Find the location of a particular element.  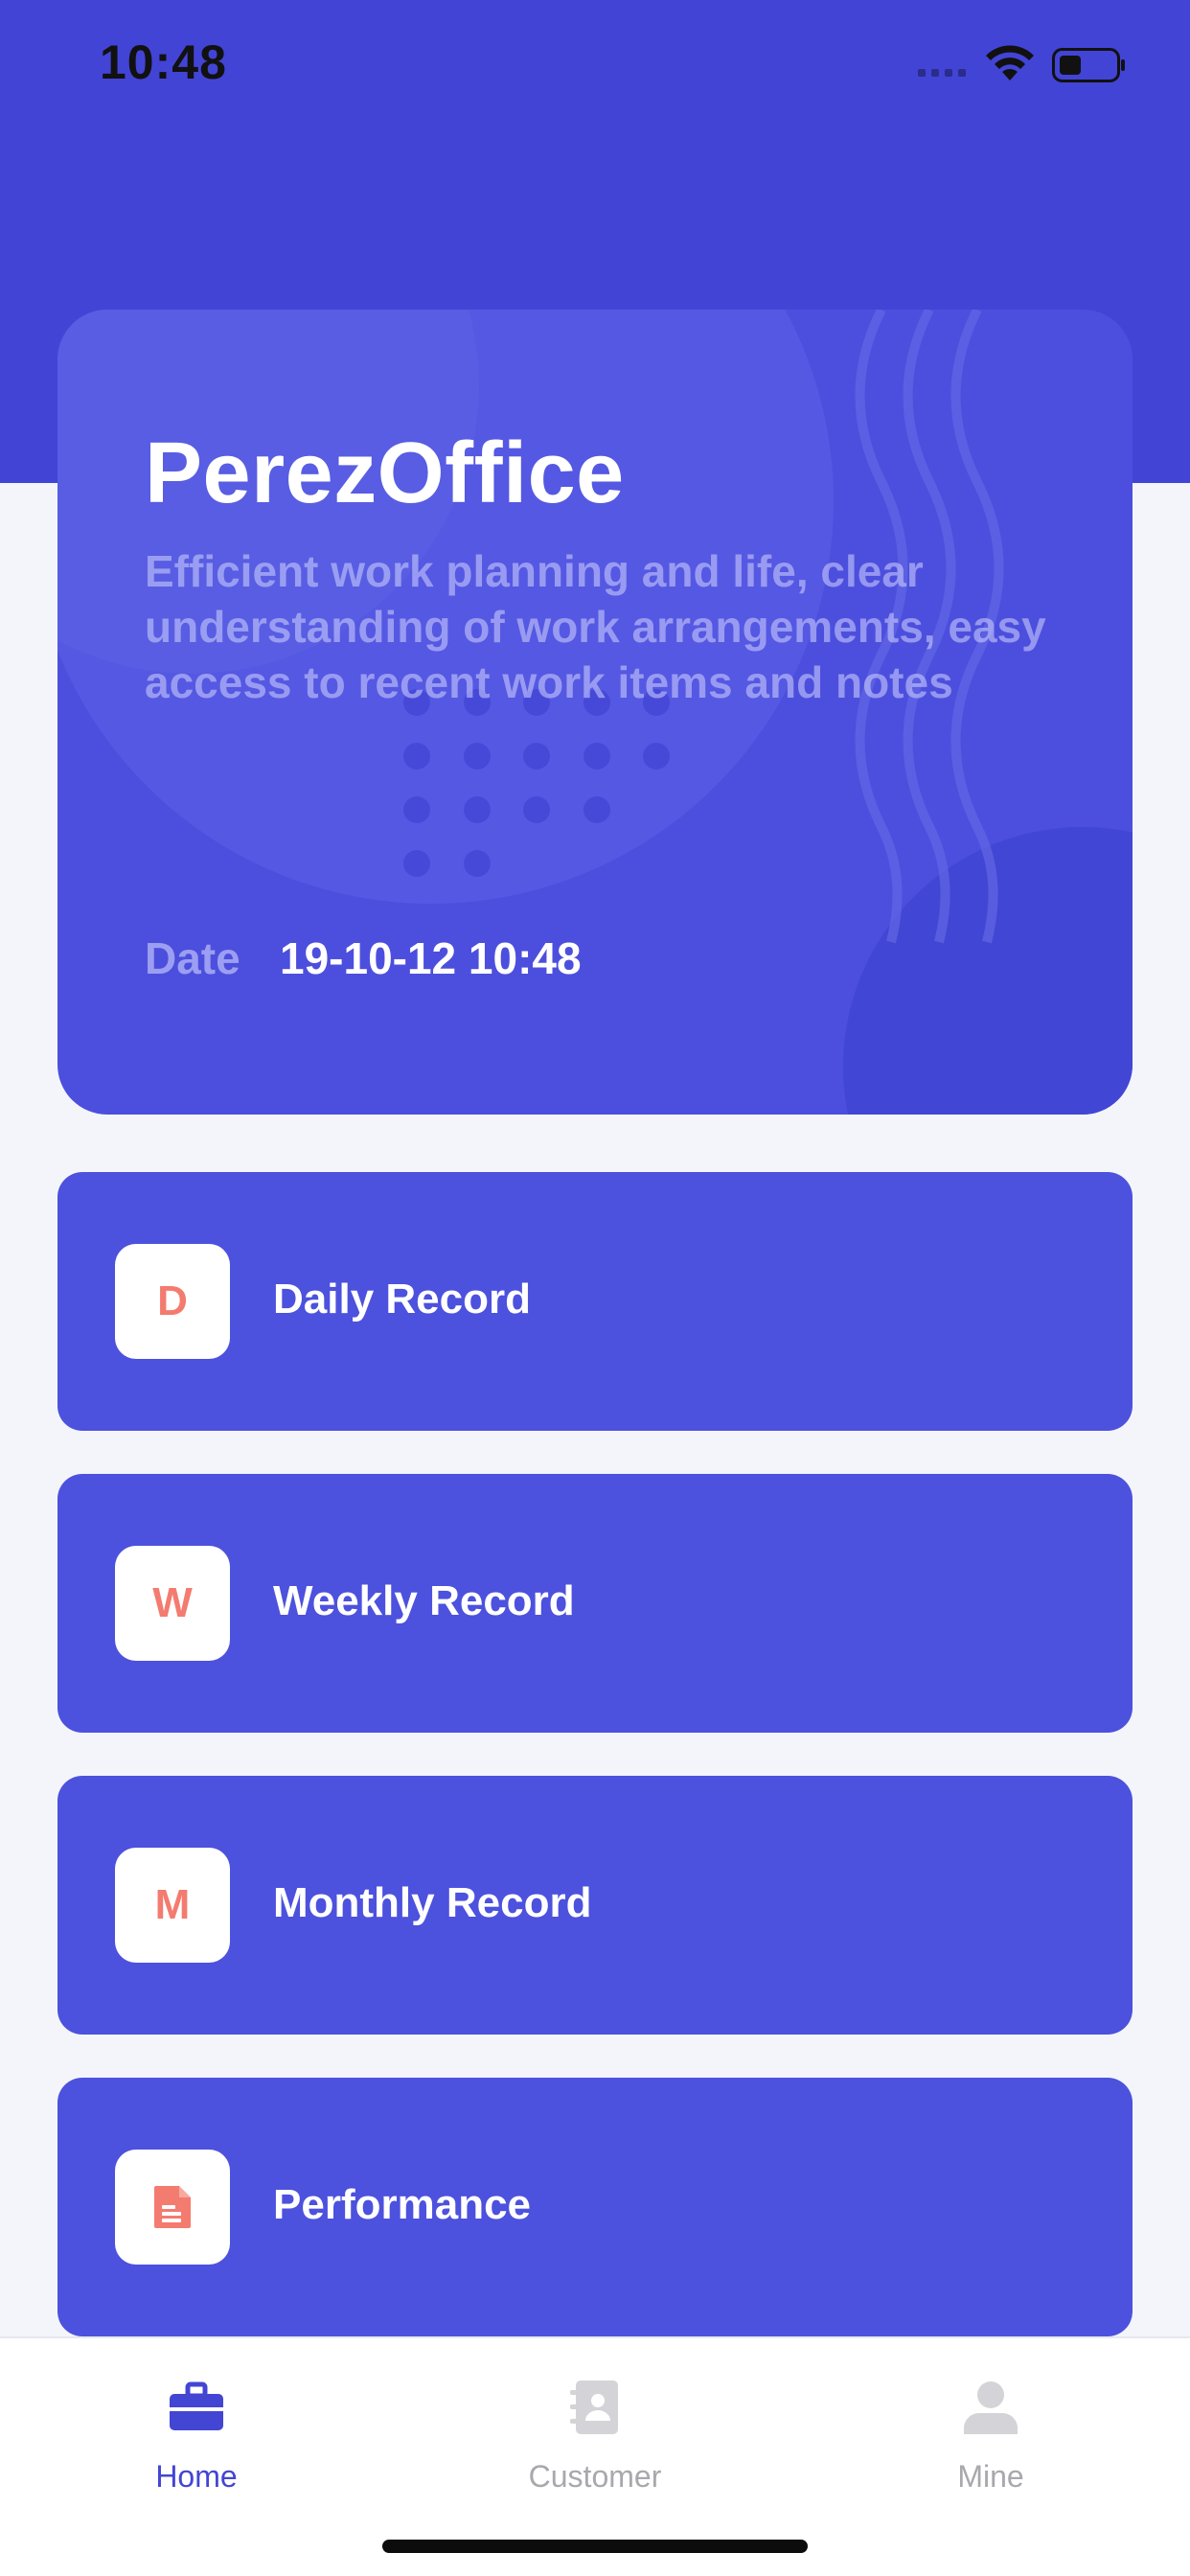

wifi-icon is located at coordinates (1010, 63).